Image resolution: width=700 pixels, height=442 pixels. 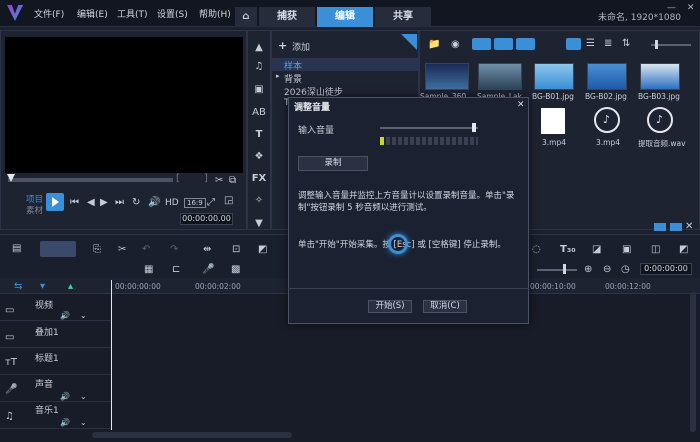 I want to click on record-button: 录制, so click(x=333, y=163).